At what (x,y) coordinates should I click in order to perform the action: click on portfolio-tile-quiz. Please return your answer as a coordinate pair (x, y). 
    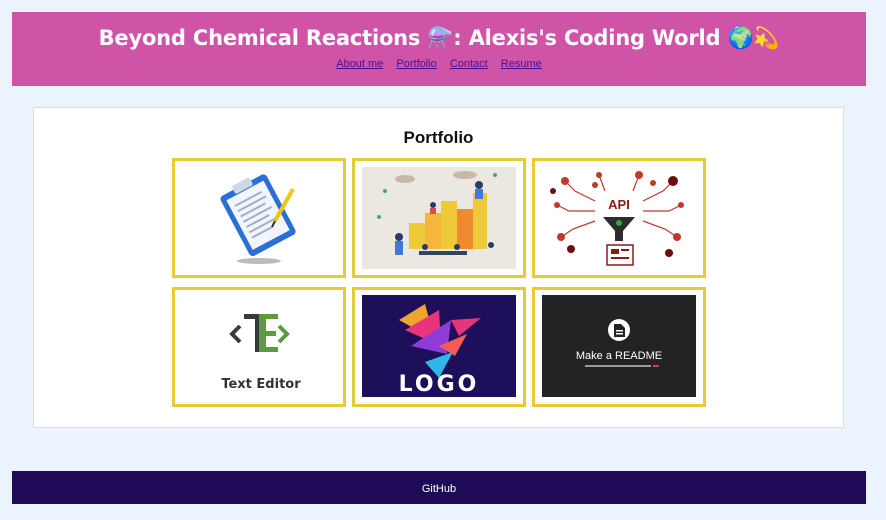
    Looking at the image, I should click on (259, 218).